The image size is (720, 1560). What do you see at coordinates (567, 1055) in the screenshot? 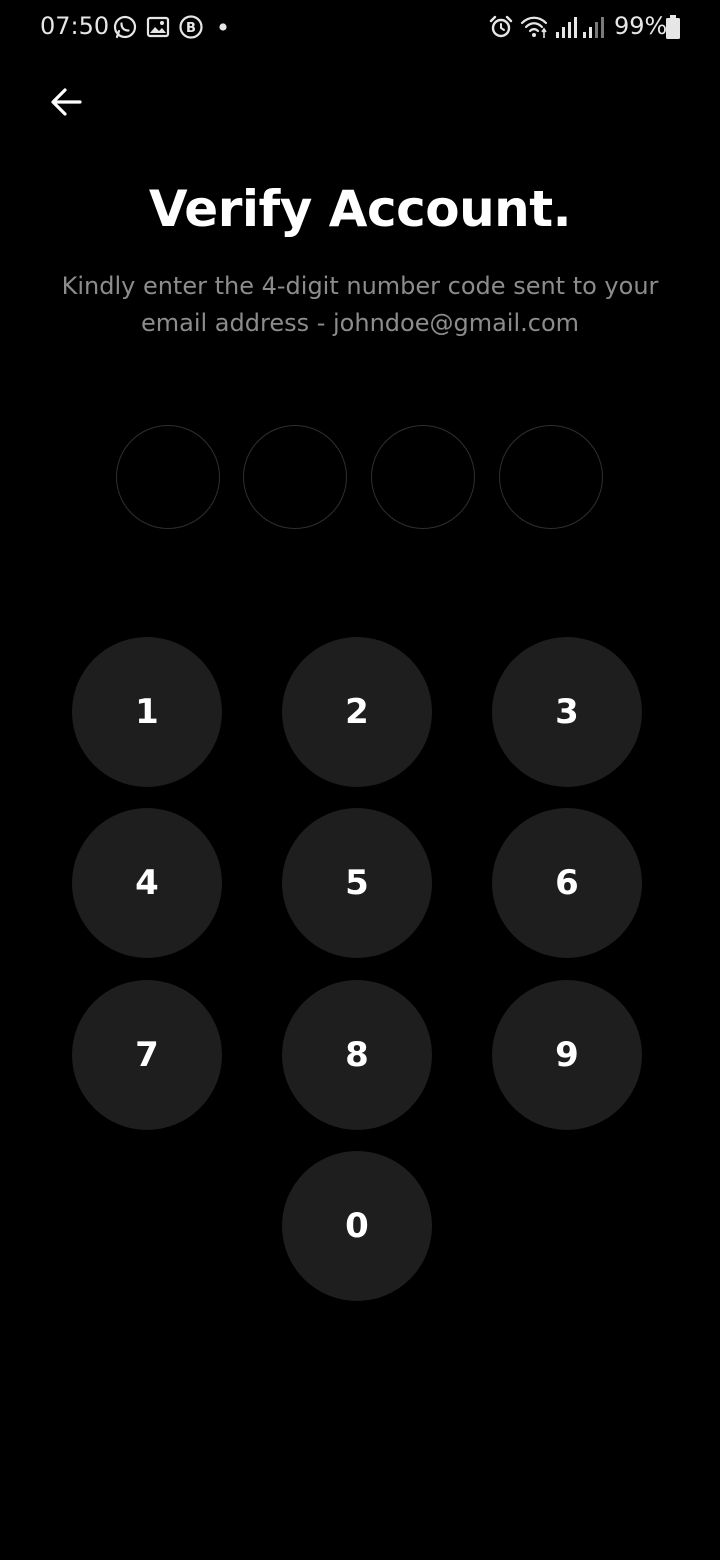
I see `key-9: 9` at bounding box center [567, 1055].